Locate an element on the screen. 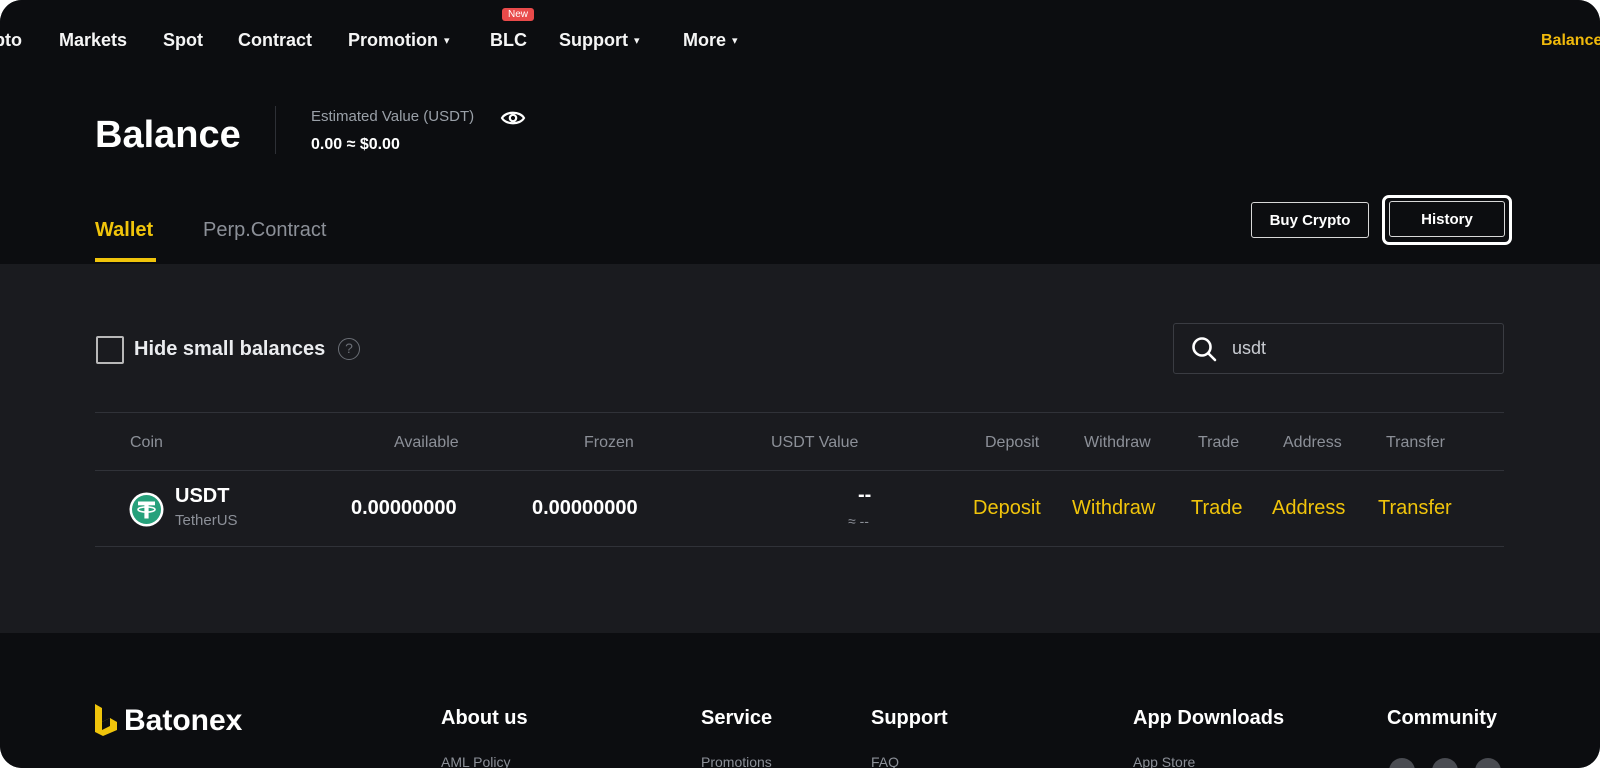 The width and height of the screenshot is (1600, 768). col-header-withdraw: Withdraw is located at coordinates (1117, 442).